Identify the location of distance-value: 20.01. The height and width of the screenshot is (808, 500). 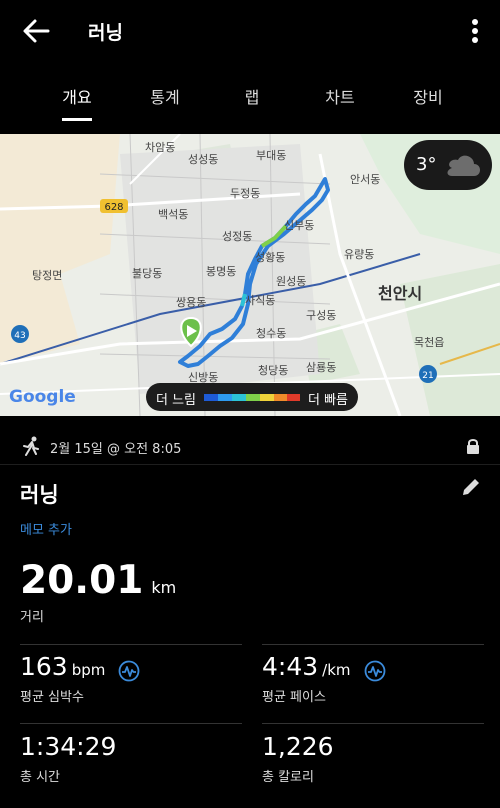
(82, 580).